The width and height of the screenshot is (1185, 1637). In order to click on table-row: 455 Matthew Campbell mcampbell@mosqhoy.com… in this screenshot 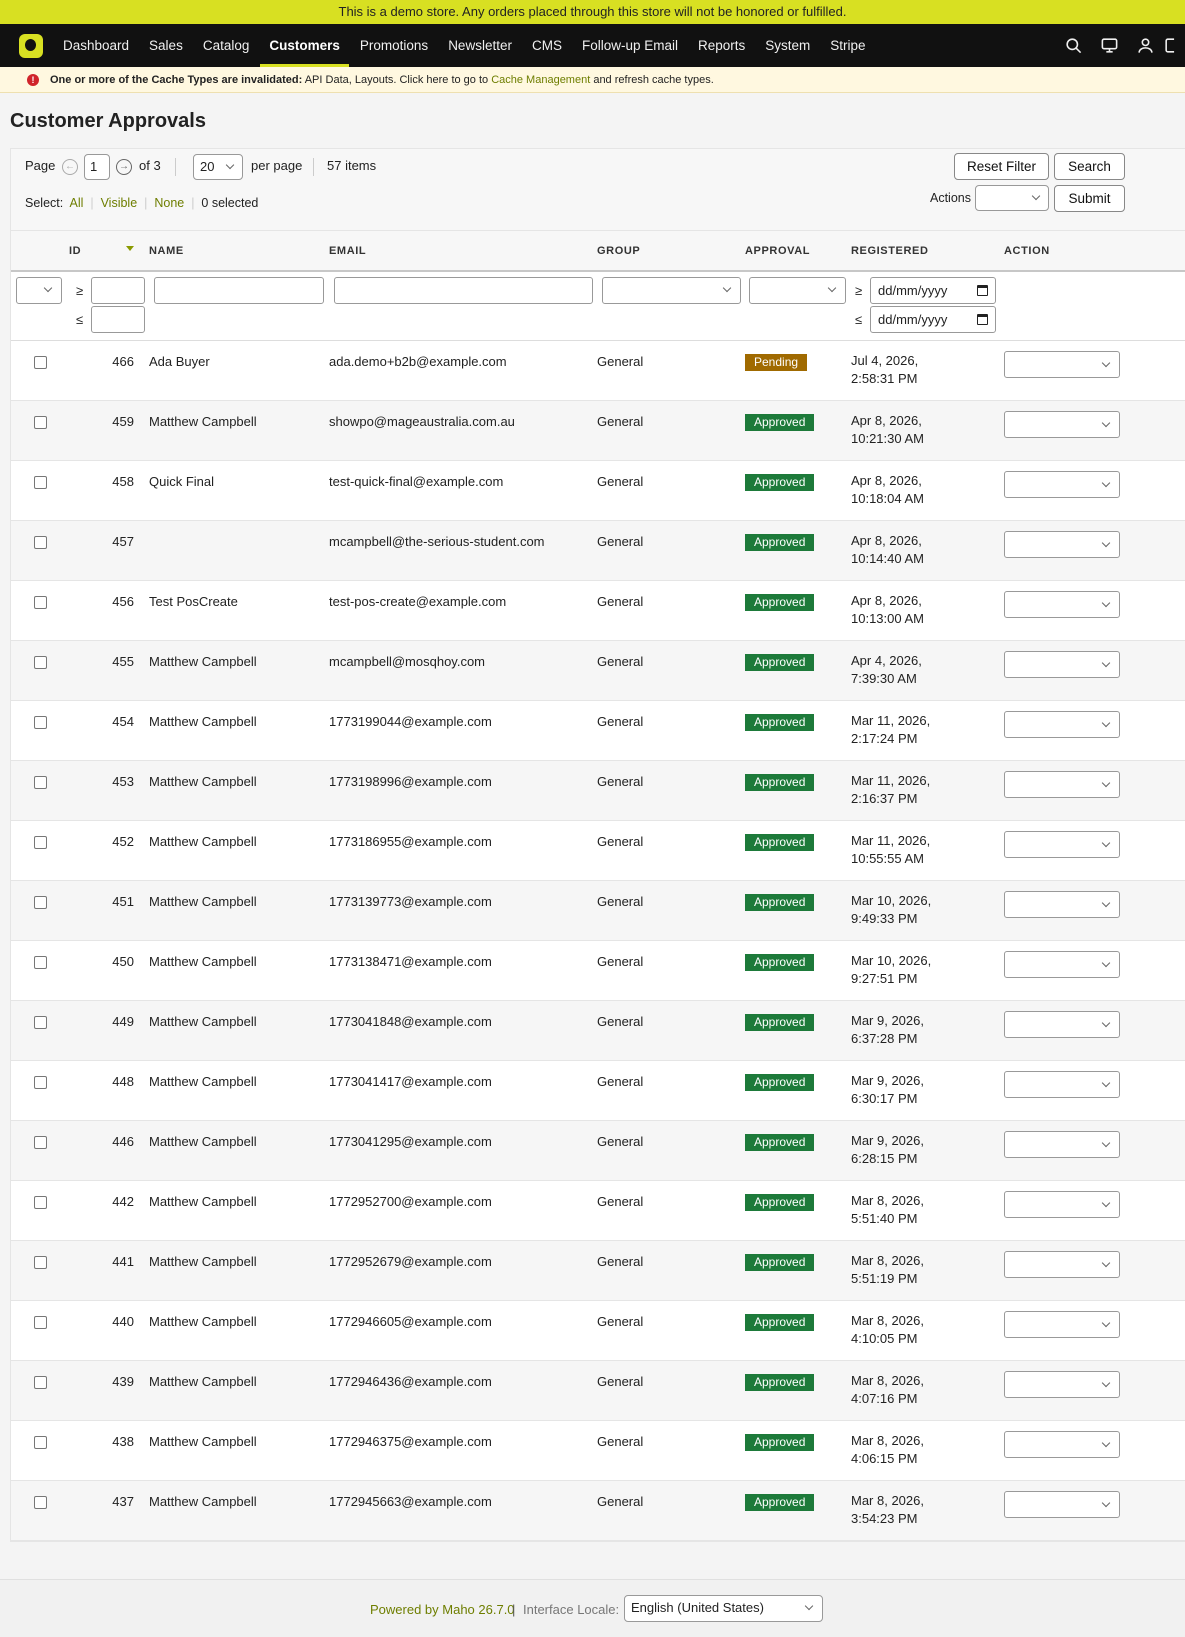, I will do `click(598, 670)`.